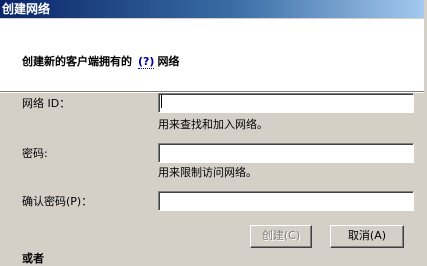 This screenshot has height=266, width=427. I want to click on network-id-label: 网络 ID：, so click(46, 103).